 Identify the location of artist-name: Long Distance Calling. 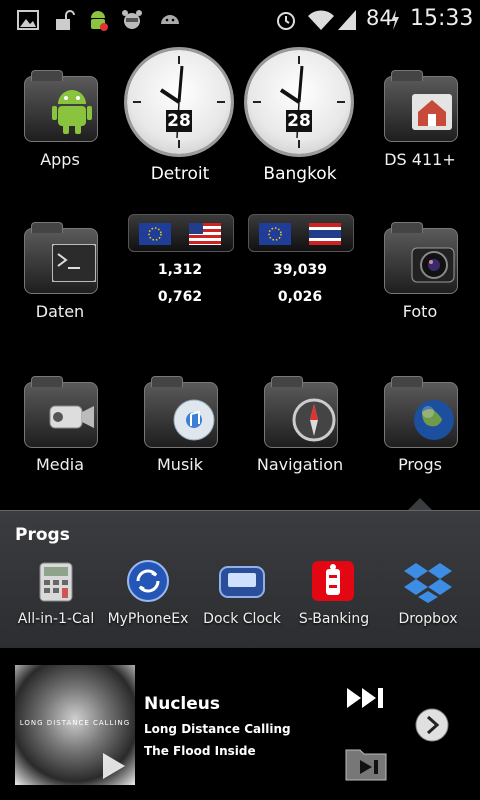
(217, 729).